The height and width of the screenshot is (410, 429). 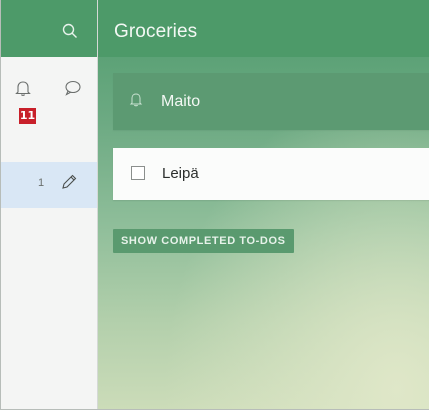 I want to click on show-completed-button: SHOW COMPLETED TO-DOS, so click(x=203, y=241).